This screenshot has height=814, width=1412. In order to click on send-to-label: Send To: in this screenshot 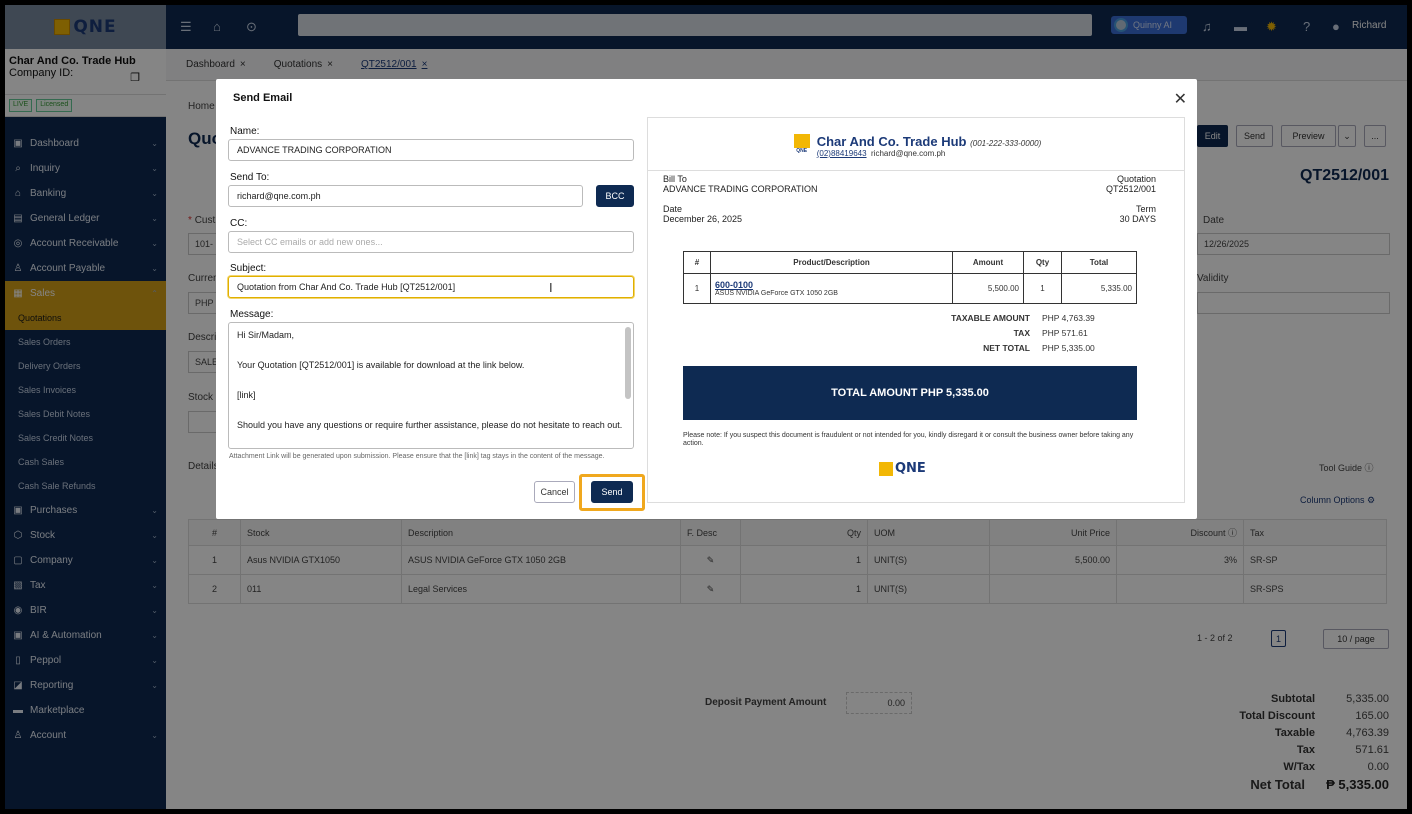, I will do `click(250, 177)`.